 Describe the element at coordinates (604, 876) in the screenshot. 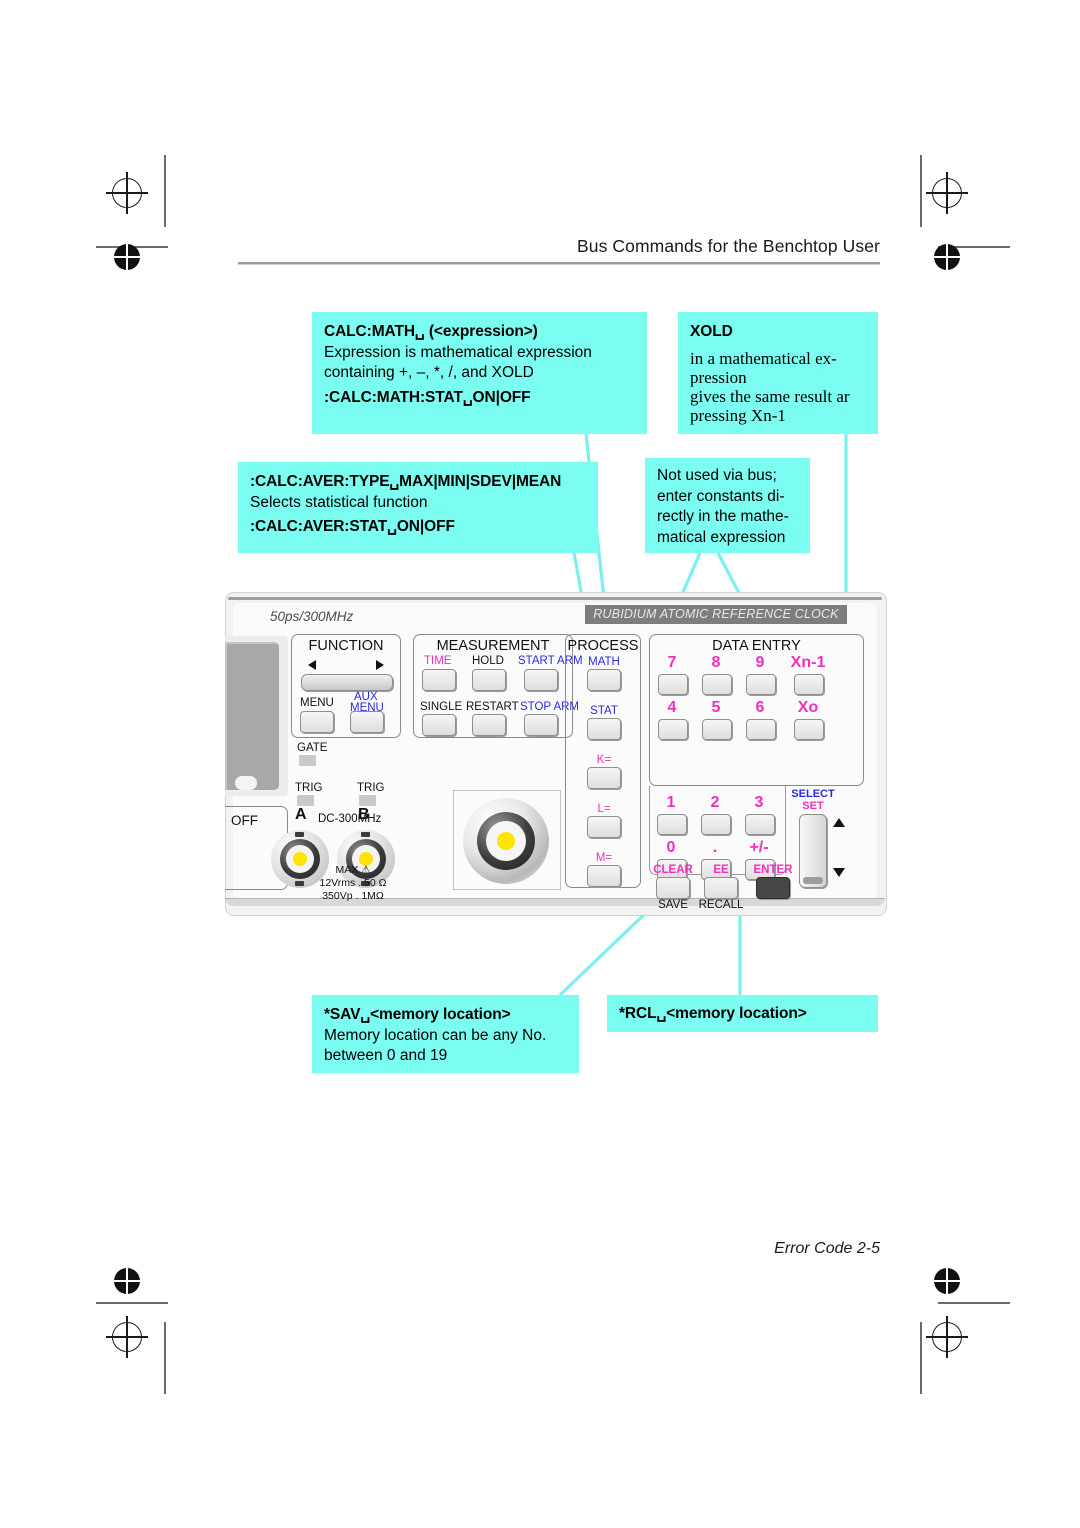

I see `m-equals-button` at that location.